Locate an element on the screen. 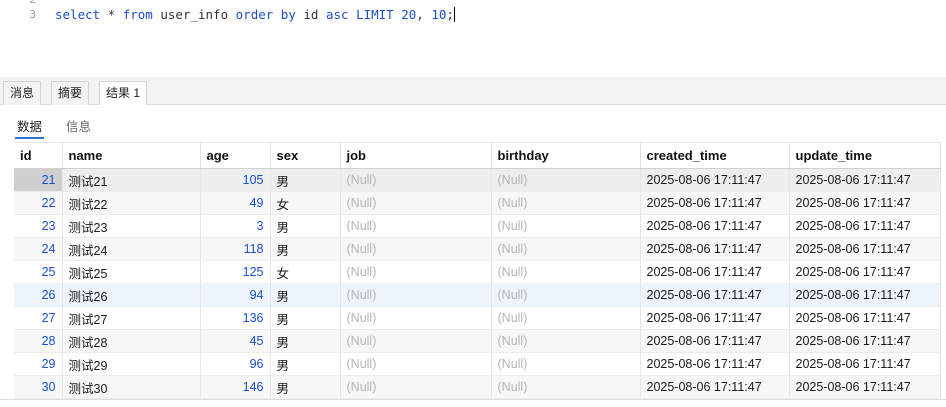 The width and height of the screenshot is (946, 407). cell-id: 29 is located at coordinates (38, 364).